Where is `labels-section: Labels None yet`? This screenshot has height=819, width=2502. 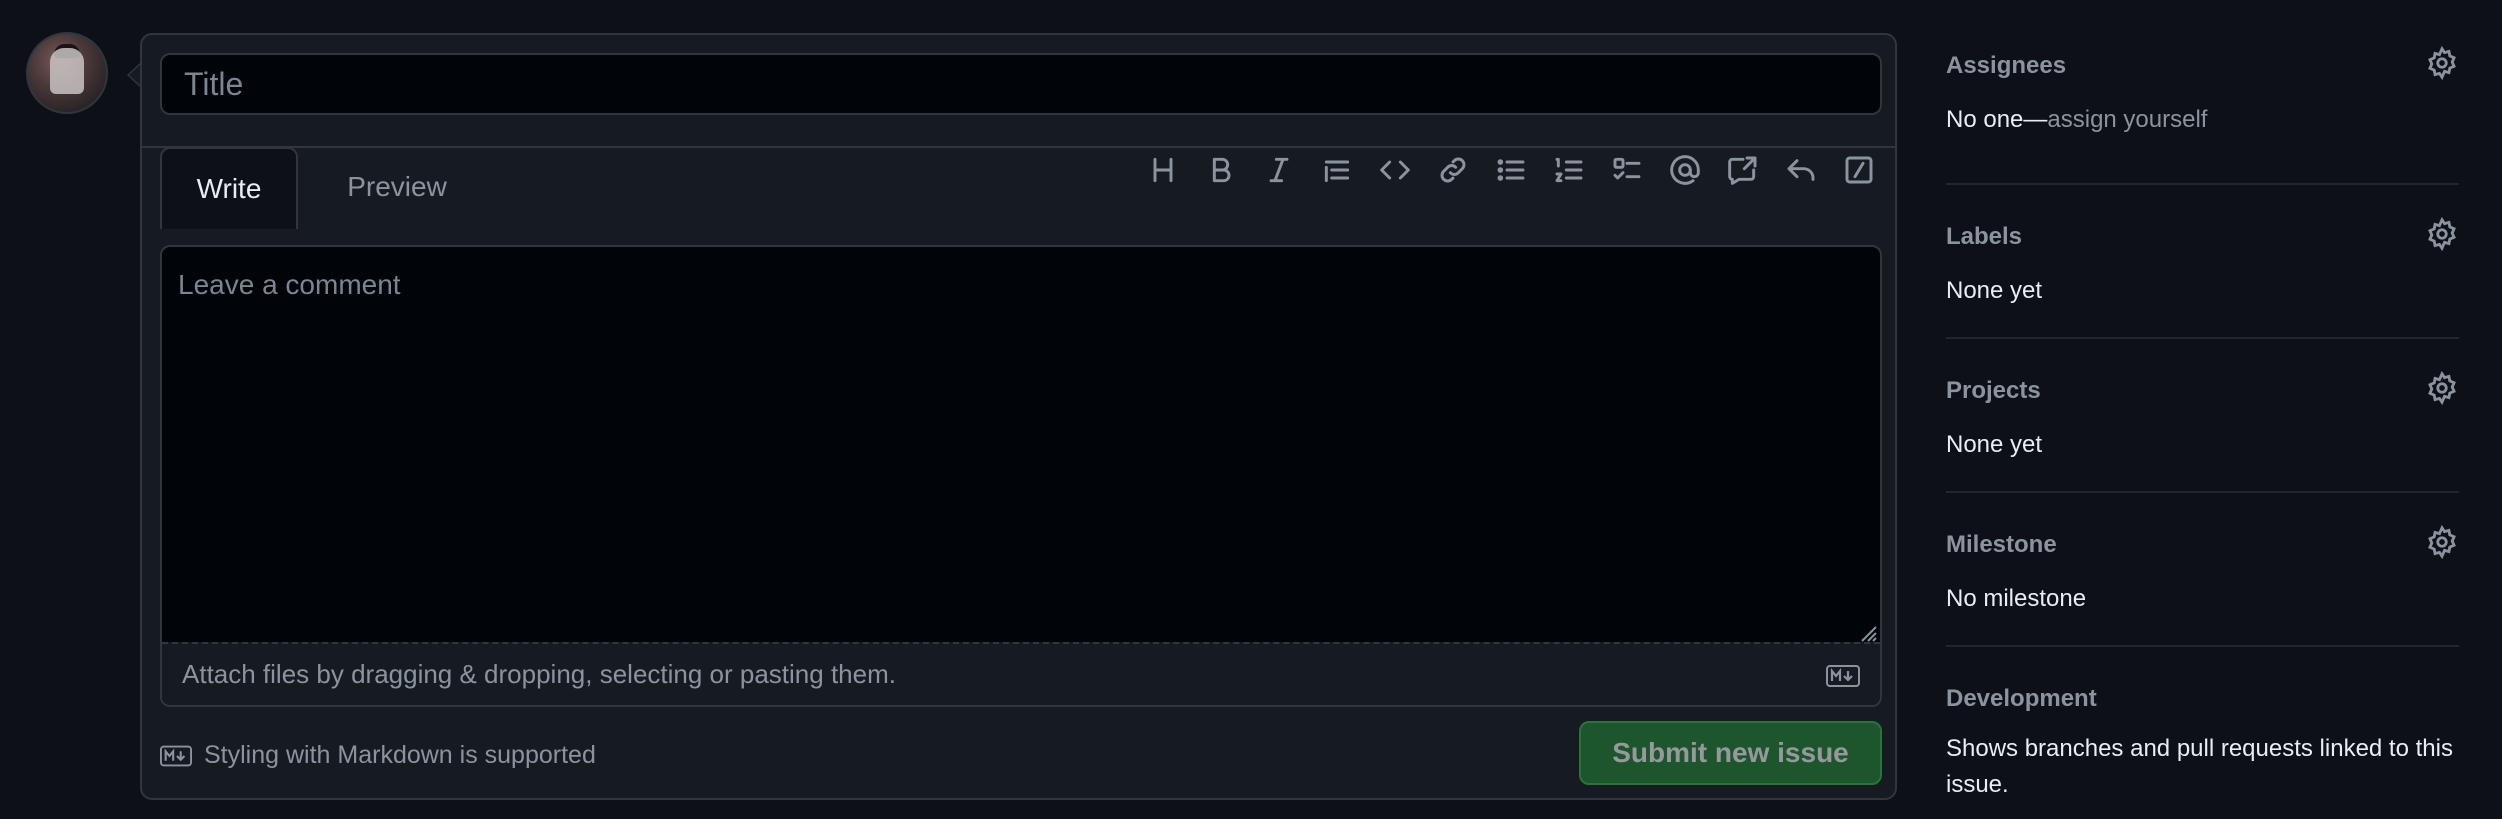 labels-section: Labels None yet is located at coordinates (2202, 262).